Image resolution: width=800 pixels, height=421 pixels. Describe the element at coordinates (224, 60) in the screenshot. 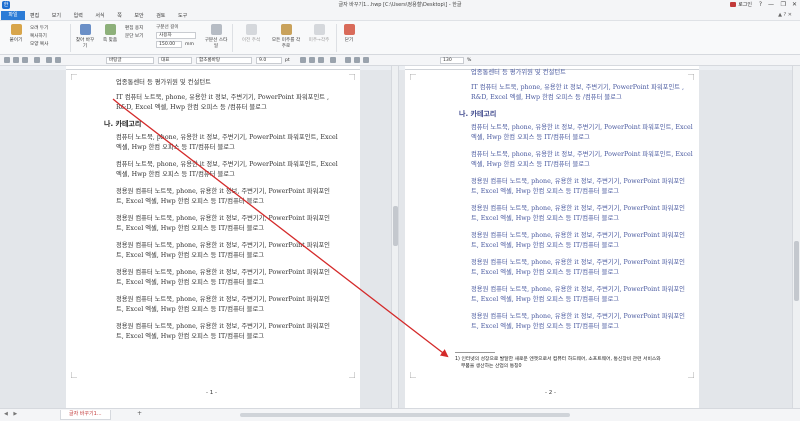

I see `font-select: 함초롬바탕` at that location.